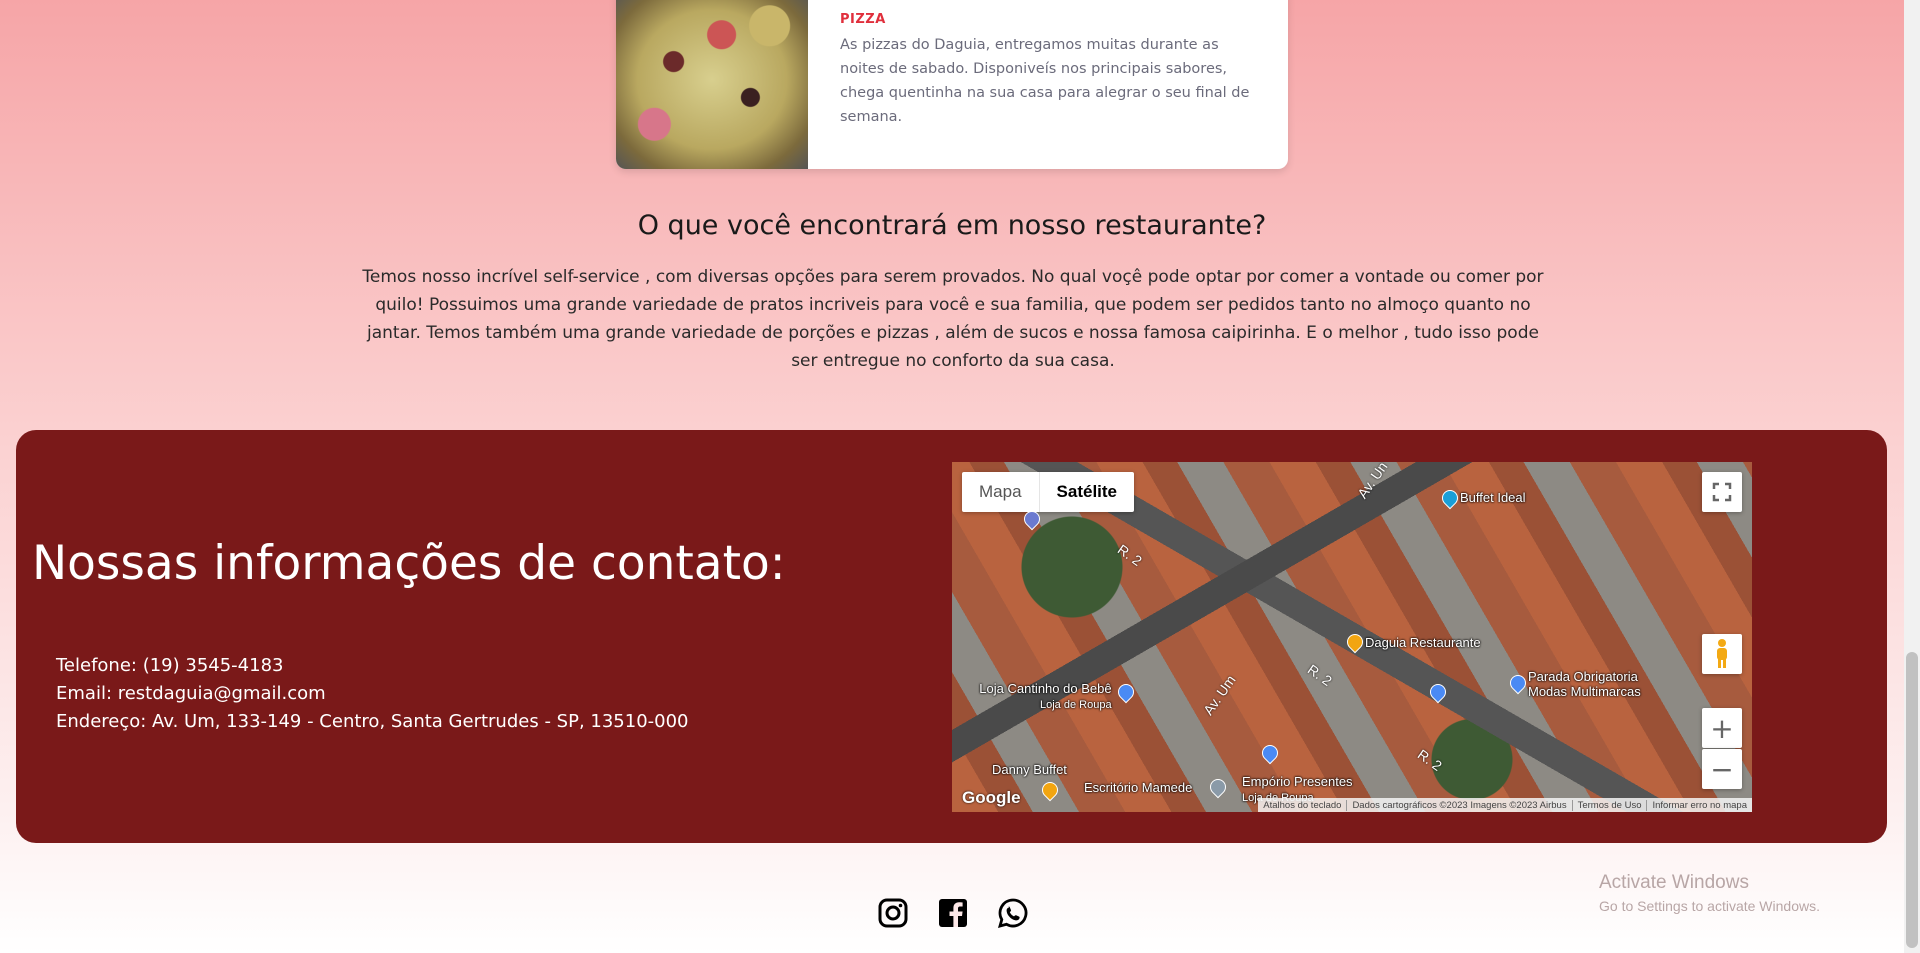  I want to click on contact-email: Email: restdaguia@gmail.com, so click(191, 693).